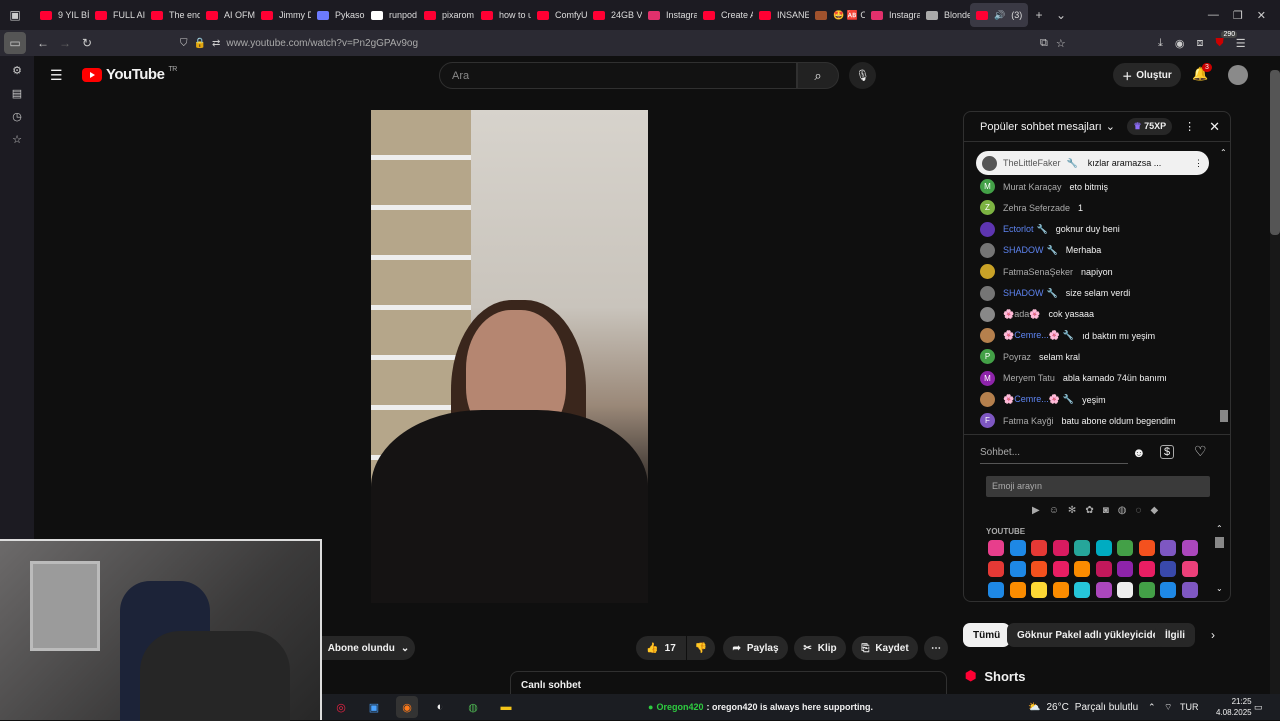 This screenshot has height=721, width=1280. I want to click on tab-1: FULL AI, so click(117, 15).